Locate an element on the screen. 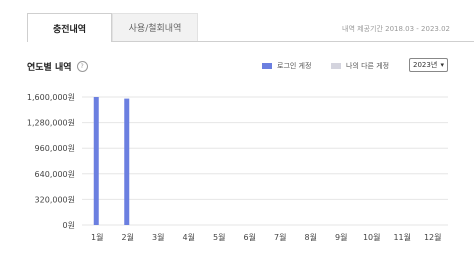 The image size is (474, 263). chart-bars is located at coordinates (111, 161).